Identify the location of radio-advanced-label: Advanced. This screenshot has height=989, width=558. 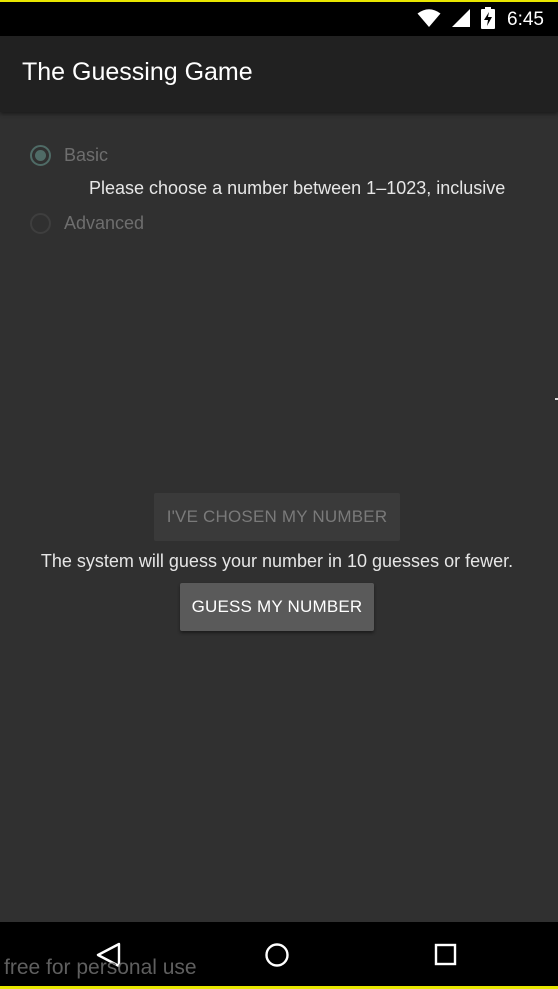
(104, 222).